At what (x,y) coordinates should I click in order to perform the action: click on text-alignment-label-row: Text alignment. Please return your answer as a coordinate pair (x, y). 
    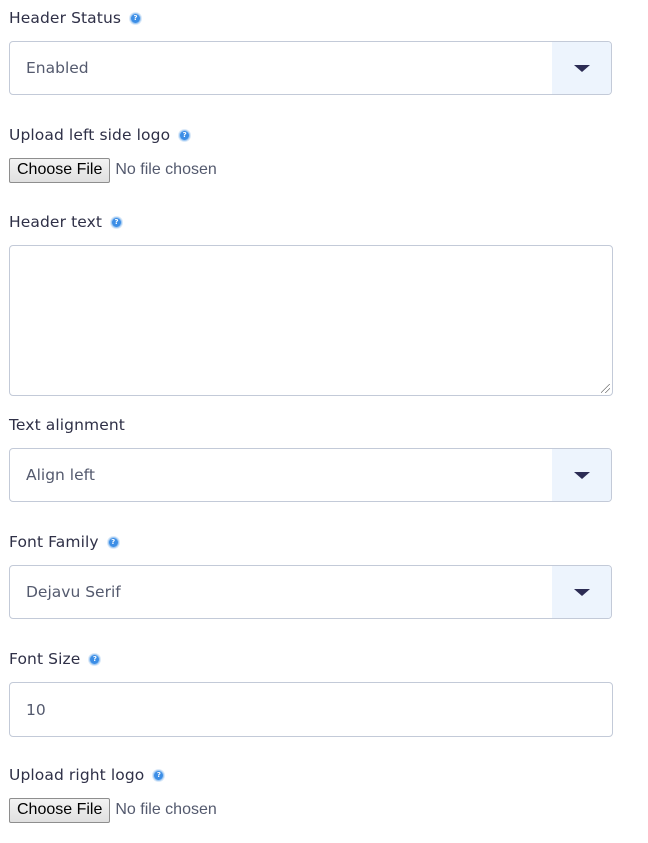
    Looking at the image, I should click on (67, 425).